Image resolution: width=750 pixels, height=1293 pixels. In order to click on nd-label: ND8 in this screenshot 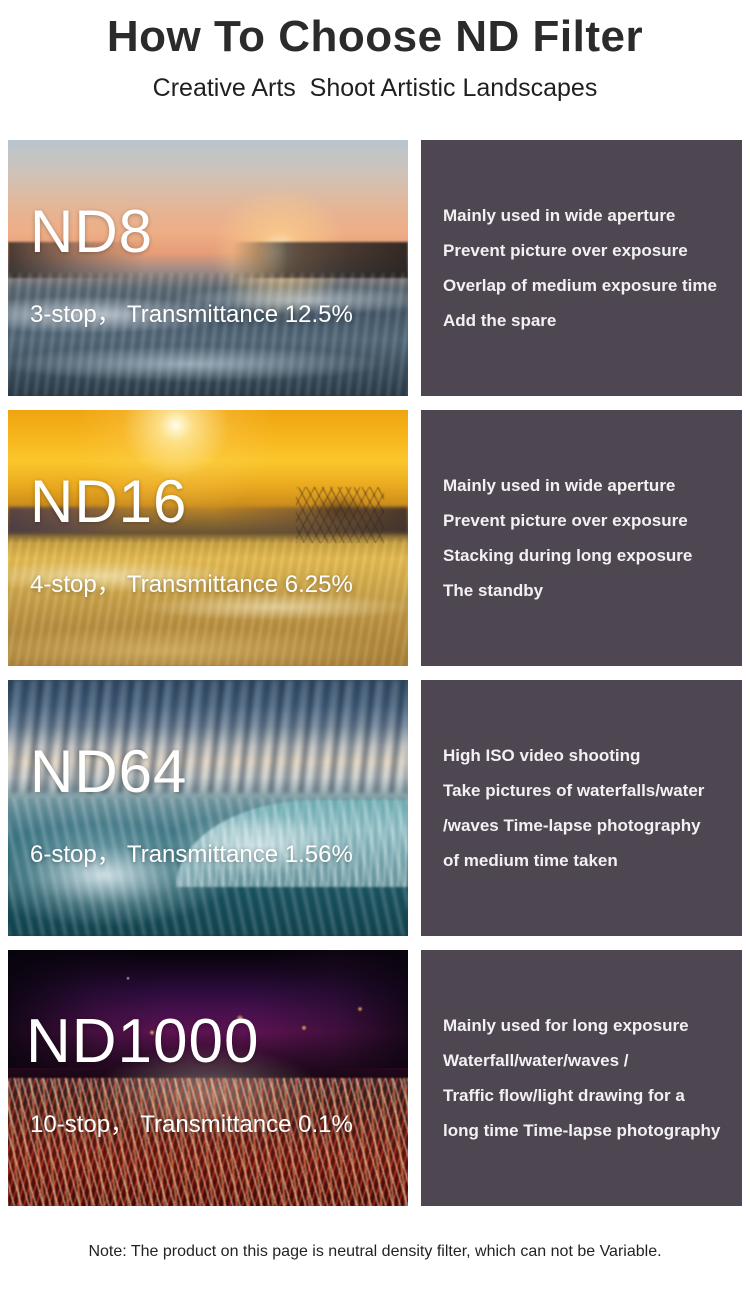, I will do `click(92, 231)`.